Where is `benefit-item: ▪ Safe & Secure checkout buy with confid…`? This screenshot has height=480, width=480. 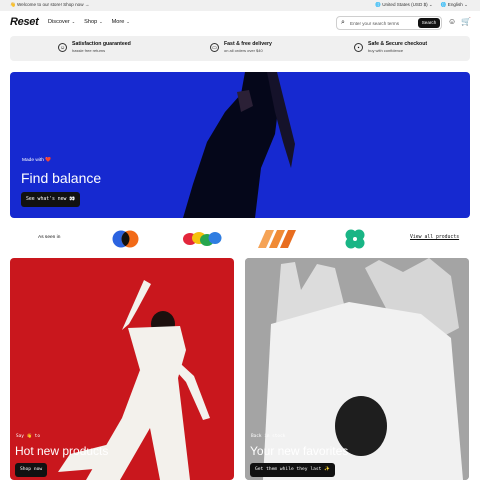 benefit-item: ▪ Safe & Secure checkout buy with confid… is located at coordinates (390, 47).